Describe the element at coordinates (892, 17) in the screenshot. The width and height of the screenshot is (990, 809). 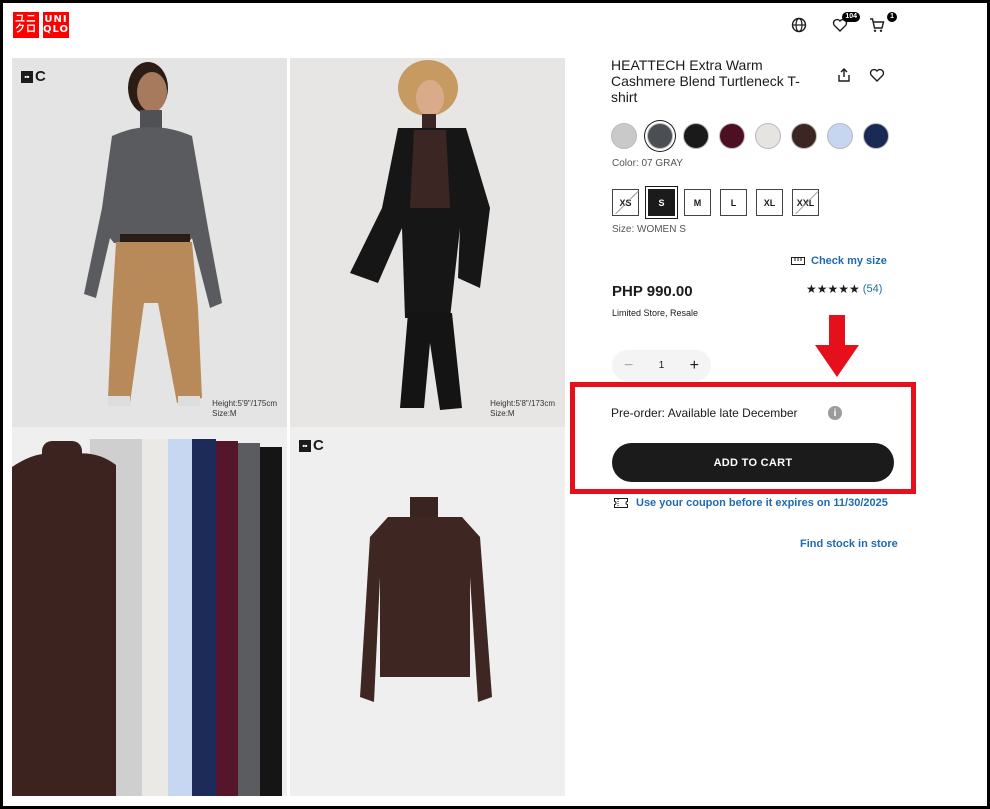
I see `cart-count-badge: 1` at that location.